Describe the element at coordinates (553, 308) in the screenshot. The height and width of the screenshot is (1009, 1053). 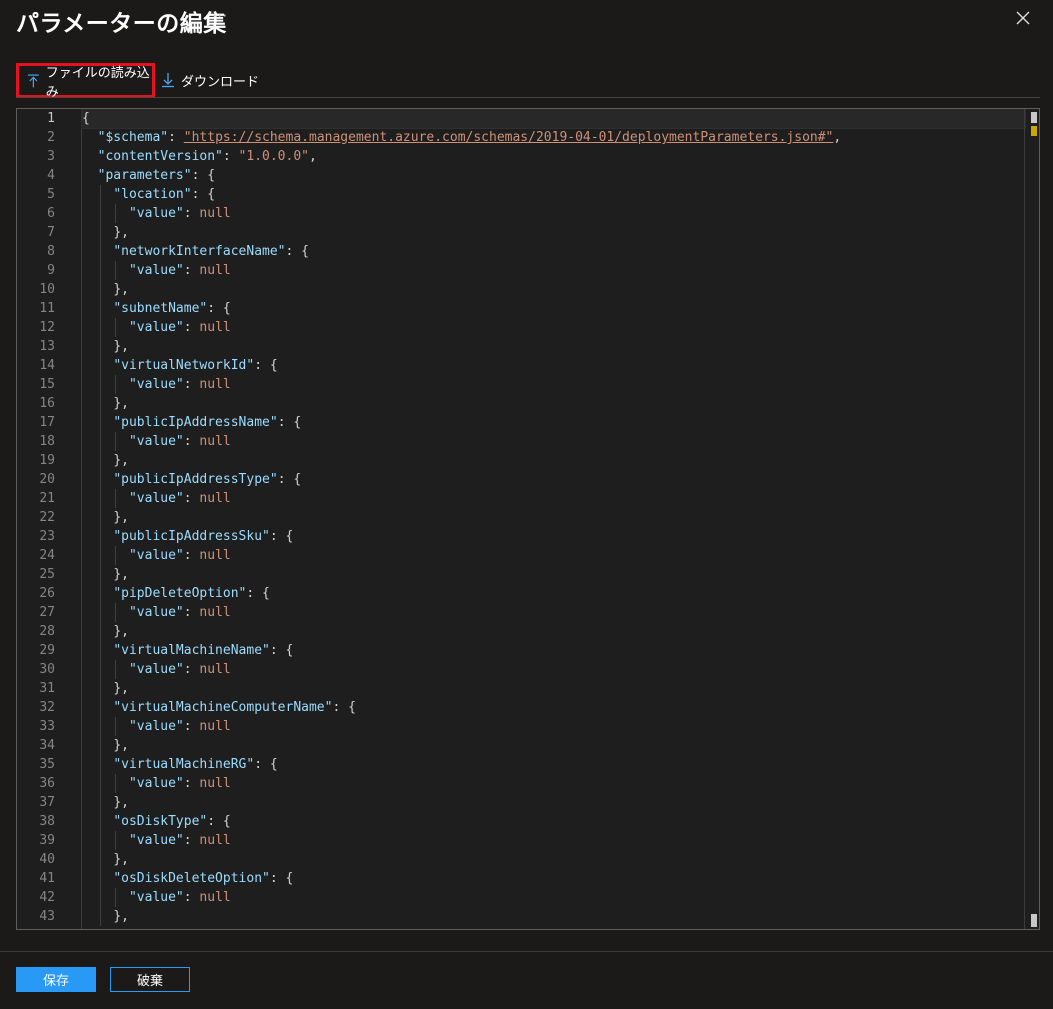
I see `code-line: "subnetName": {` at that location.